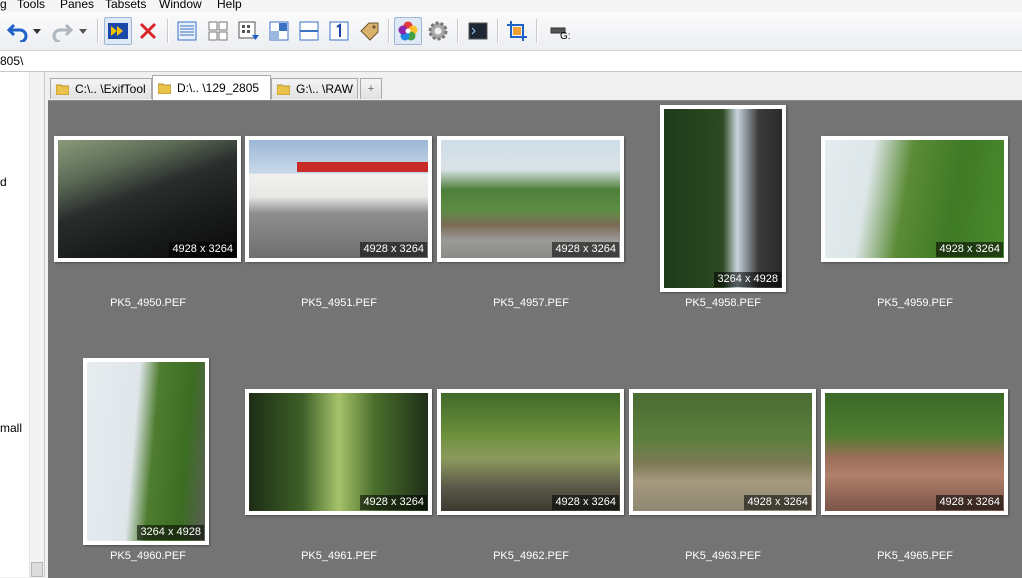 The width and height of the screenshot is (1022, 578). What do you see at coordinates (558, 31) in the screenshot?
I see `drive-button: G:` at bounding box center [558, 31].